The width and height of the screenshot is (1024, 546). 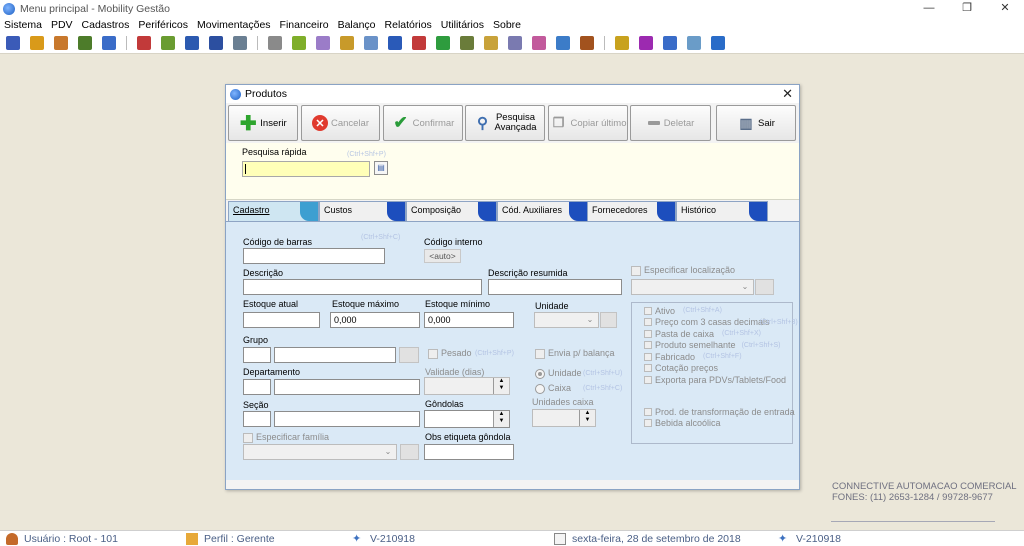 What do you see at coordinates (688, 423) in the screenshot?
I see `bebida-label: Bebida alcoólica` at bounding box center [688, 423].